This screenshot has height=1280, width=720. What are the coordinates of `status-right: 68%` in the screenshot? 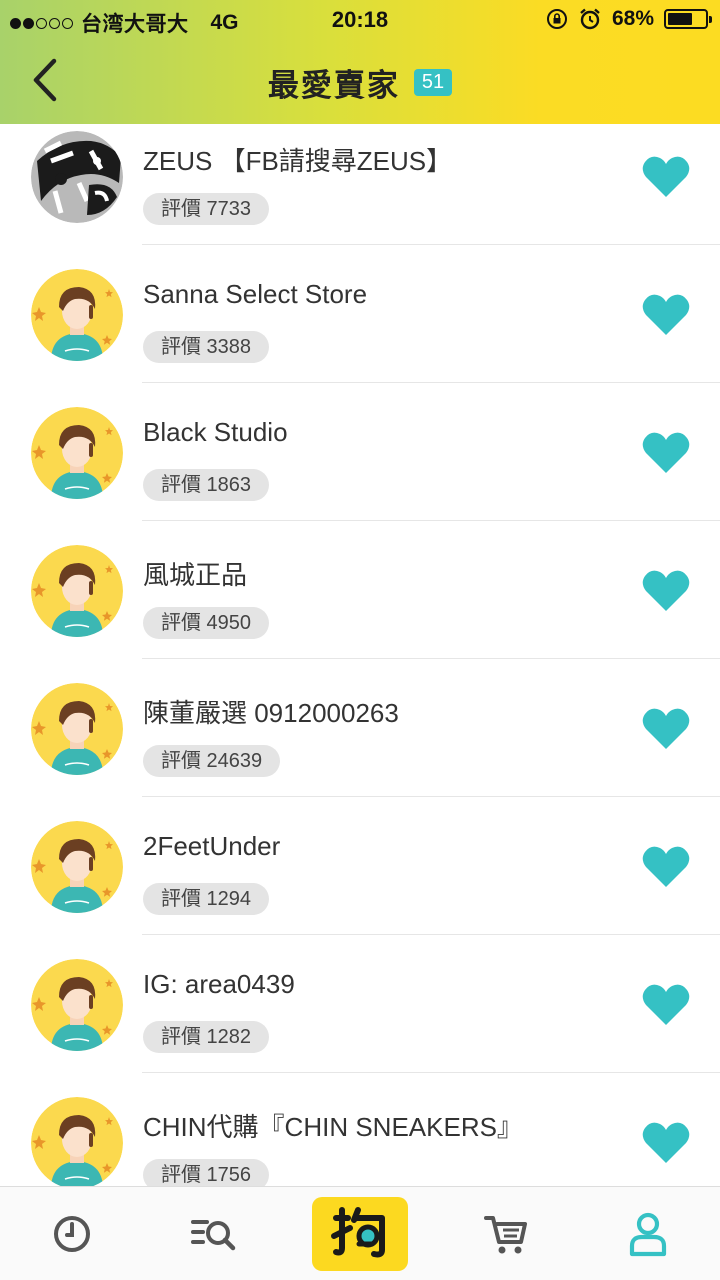 It's located at (629, 19).